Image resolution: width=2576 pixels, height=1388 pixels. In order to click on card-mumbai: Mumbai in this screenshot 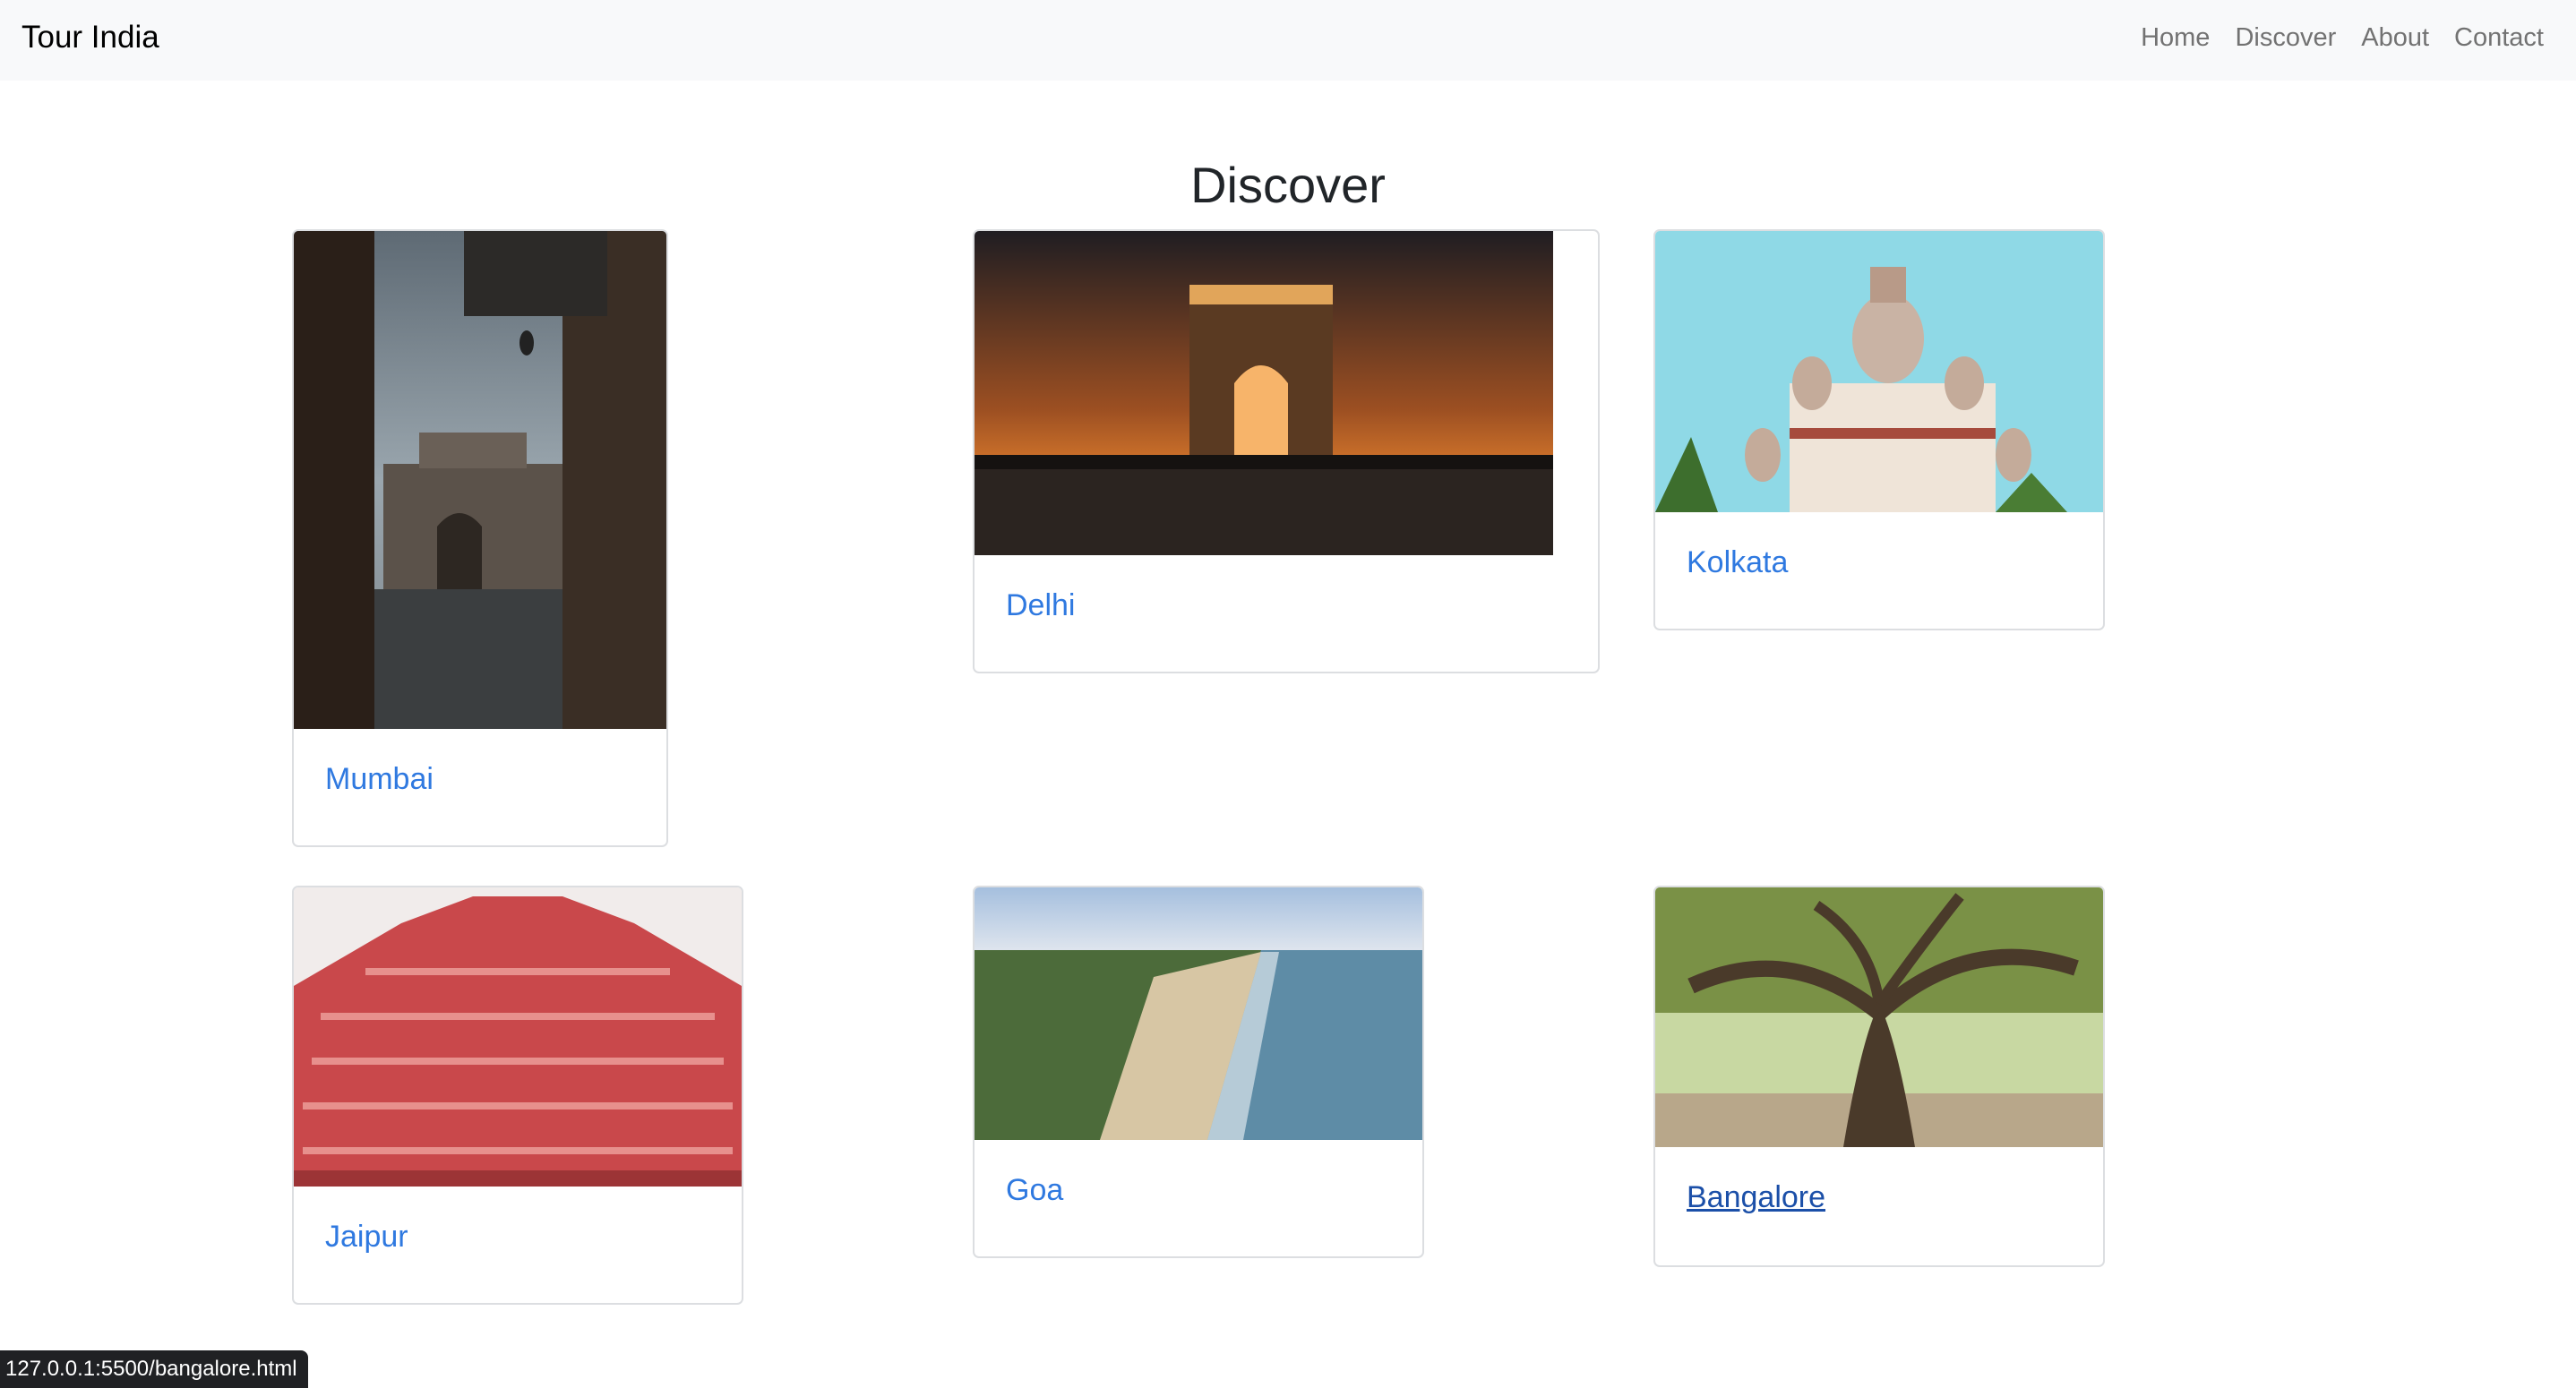, I will do `click(480, 538)`.